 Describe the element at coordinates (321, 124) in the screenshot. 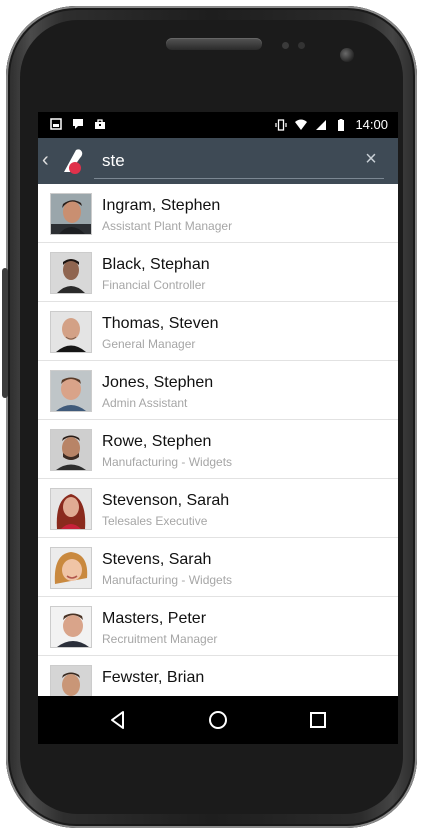

I see `signal-icon` at that location.